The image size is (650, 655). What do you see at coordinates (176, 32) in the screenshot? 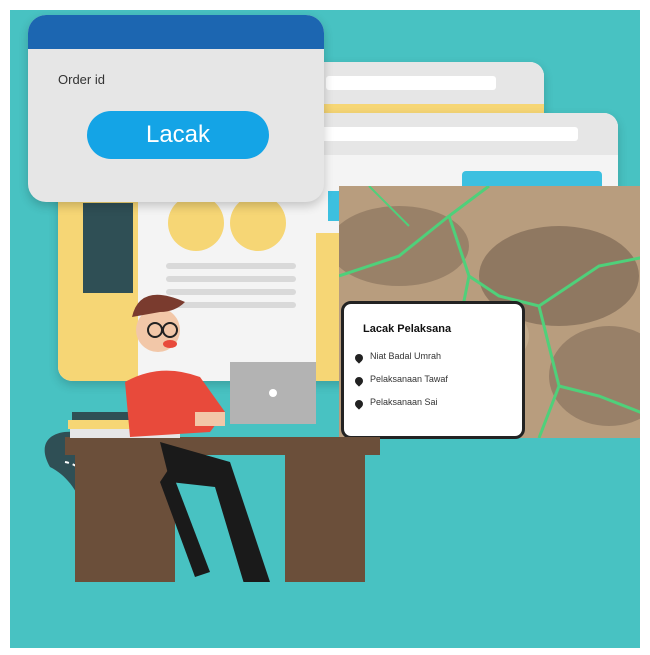
I see `order-card-header` at bounding box center [176, 32].